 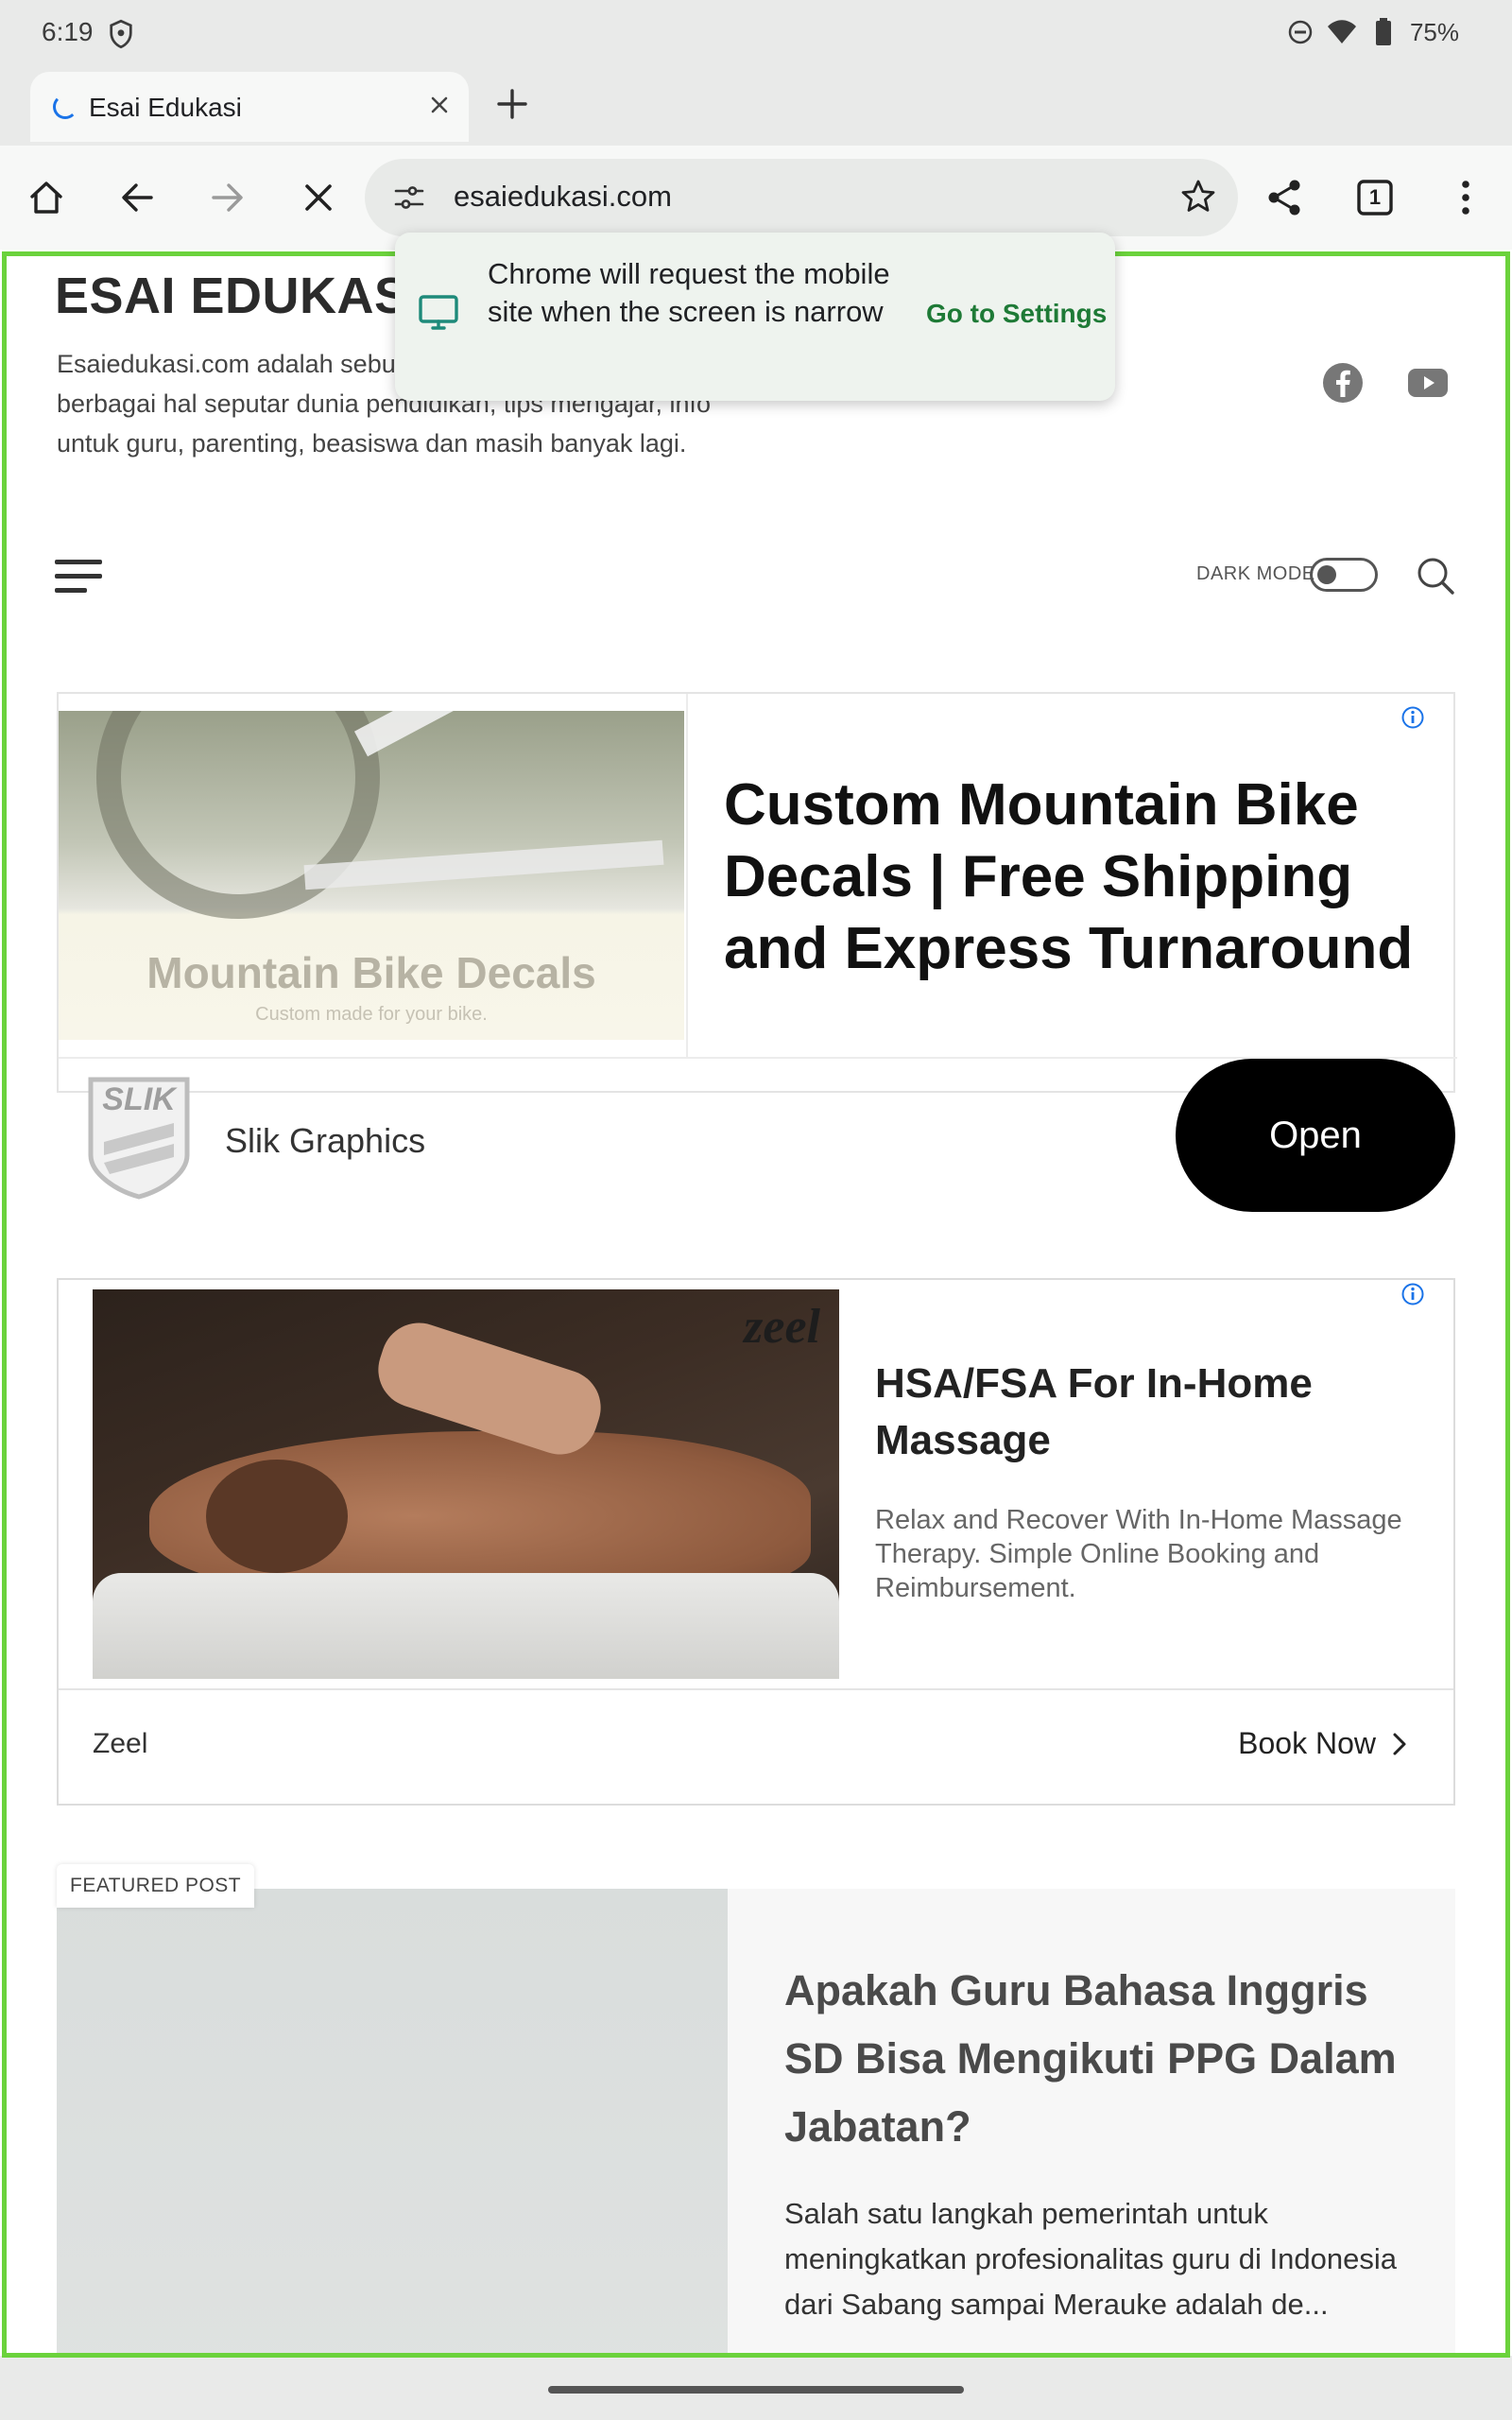 I want to click on stop-loading-icon, so click(x=318, y=197).